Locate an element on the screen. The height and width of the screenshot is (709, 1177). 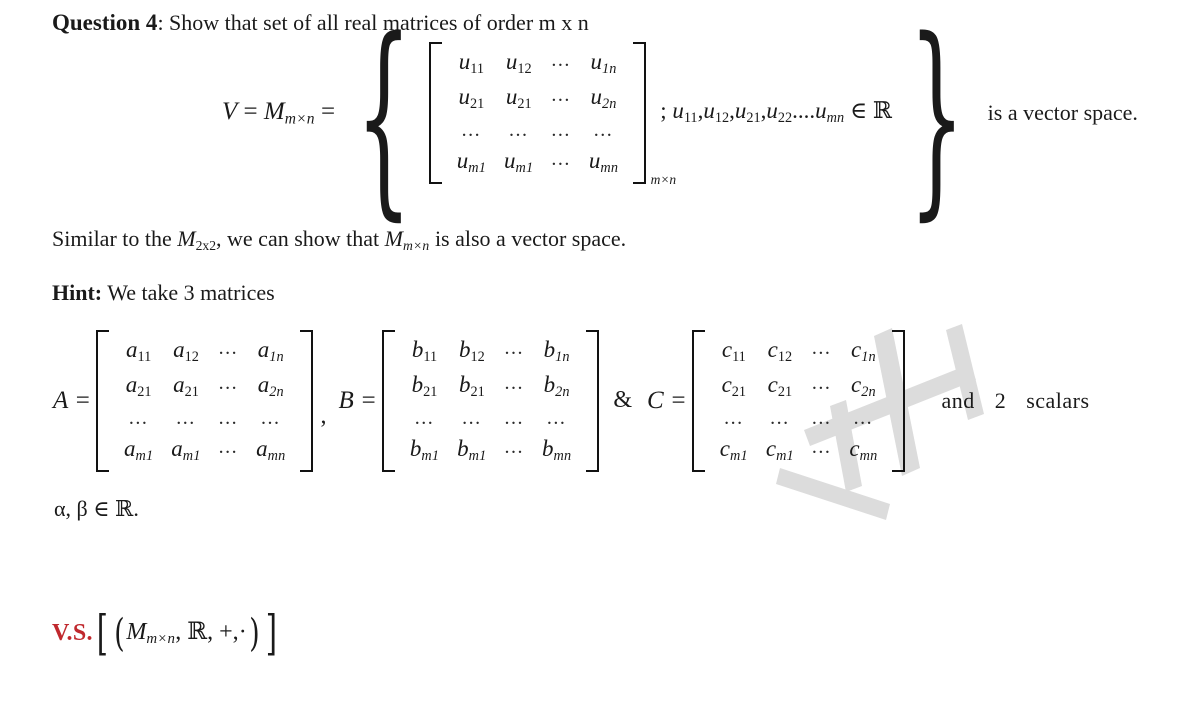
beta-symbol: β is located at coordinates (82, 508).